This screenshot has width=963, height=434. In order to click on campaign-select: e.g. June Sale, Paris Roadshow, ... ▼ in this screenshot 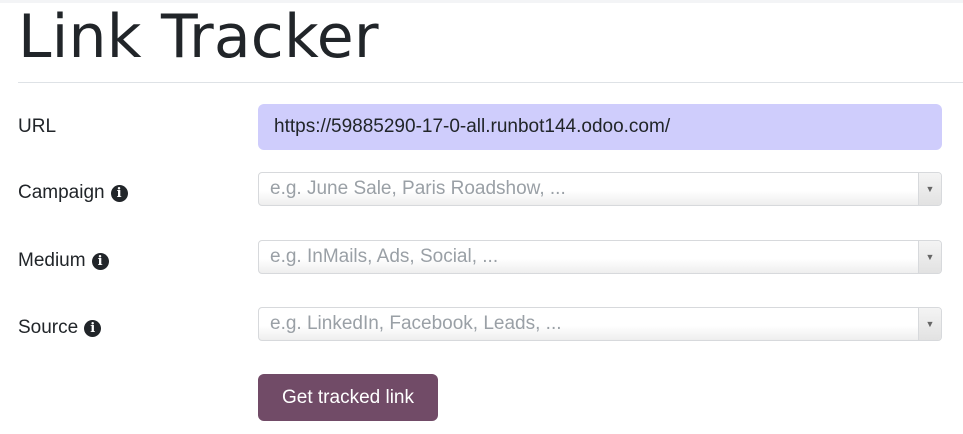, I will do `click(600, 189)`.